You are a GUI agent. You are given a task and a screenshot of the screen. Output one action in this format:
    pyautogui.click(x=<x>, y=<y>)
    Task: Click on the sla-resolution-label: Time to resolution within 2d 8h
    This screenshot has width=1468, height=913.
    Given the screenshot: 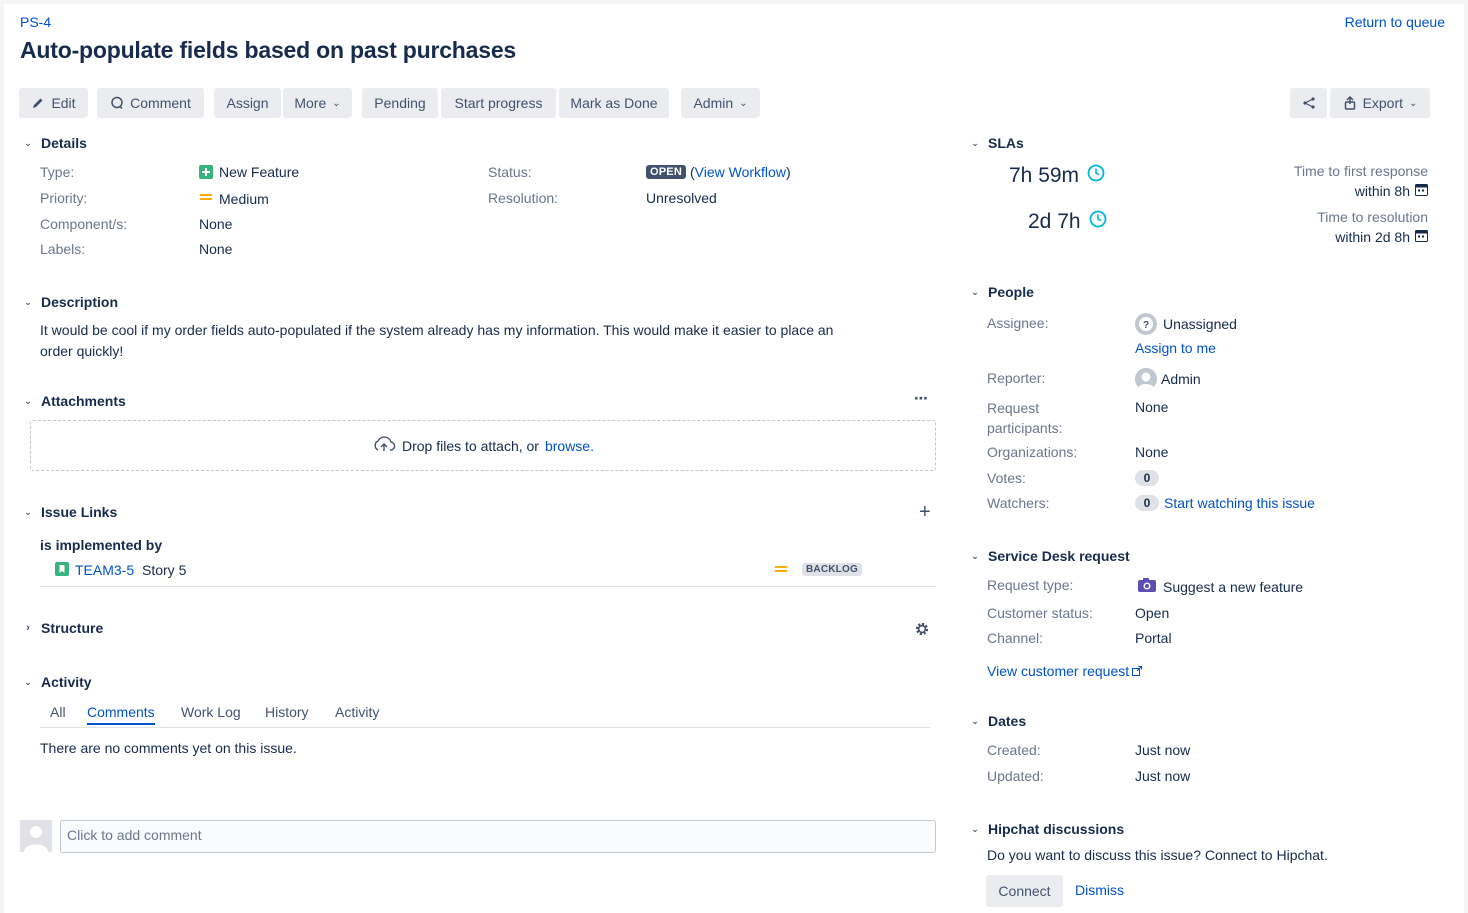 What is the action you would take?
    pyautogui.click(x=1372, y=227)
    